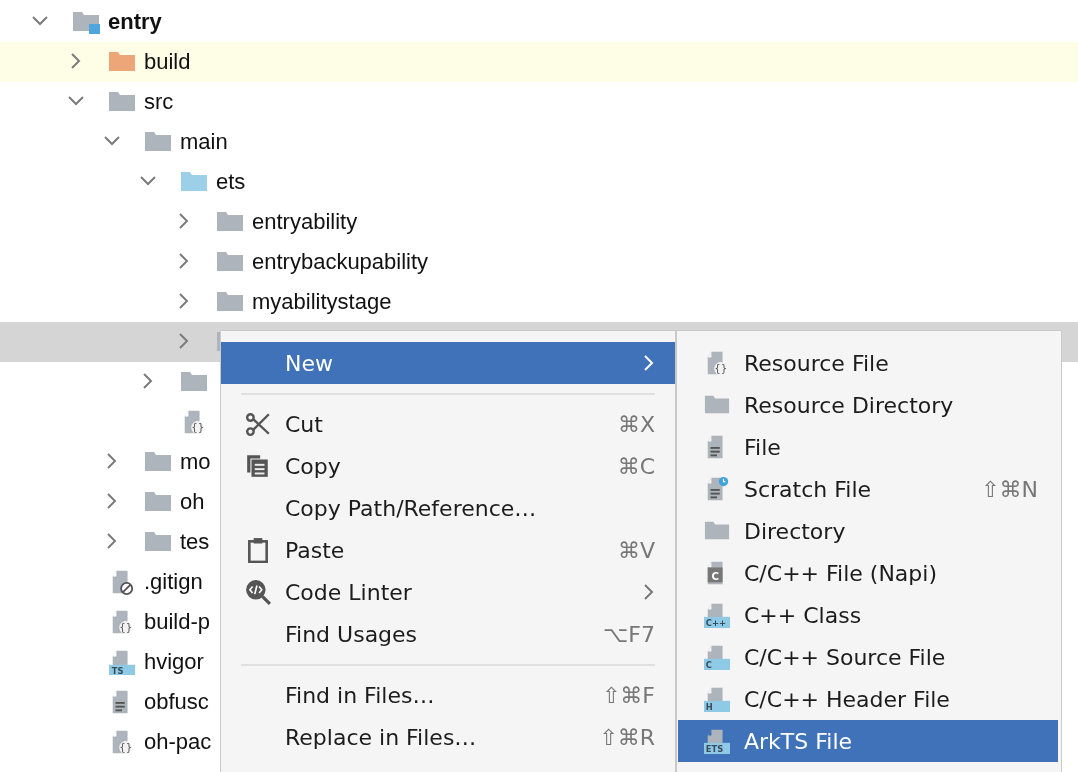 This screenshot has height=772, width=1078. What do you see at coordinates (135, 22) in the screenshot?
I see `tree-item-label: entry` at bounding box center [135, 22].